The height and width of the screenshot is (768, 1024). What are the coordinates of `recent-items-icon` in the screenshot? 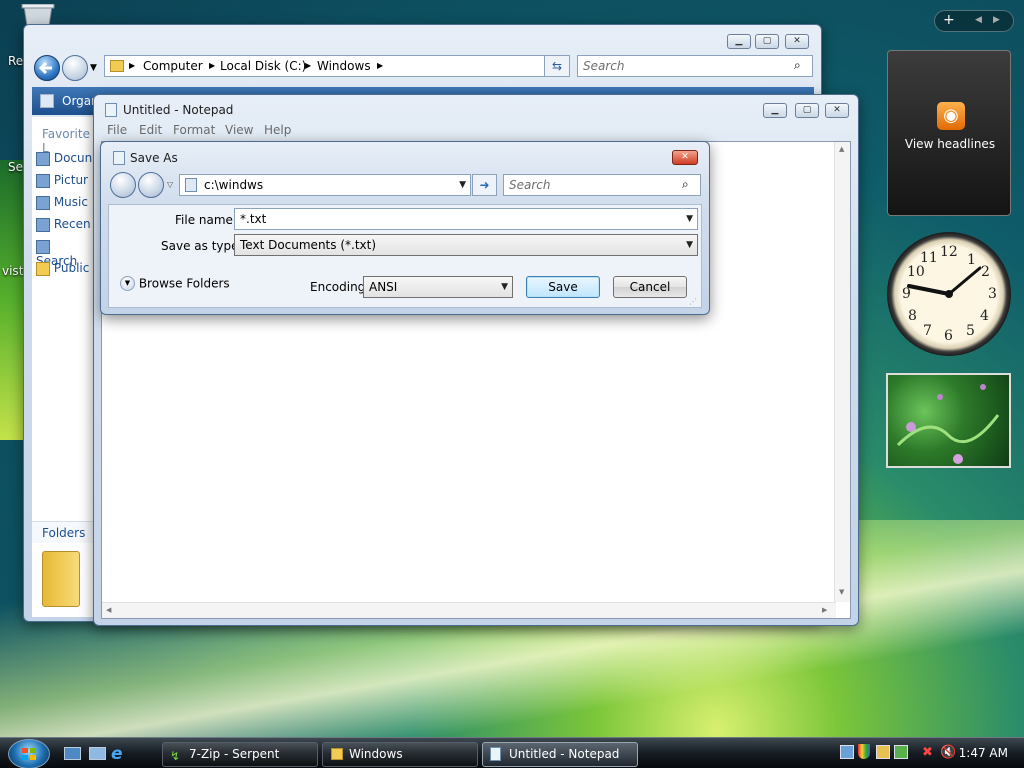 It's located at (43, 224).